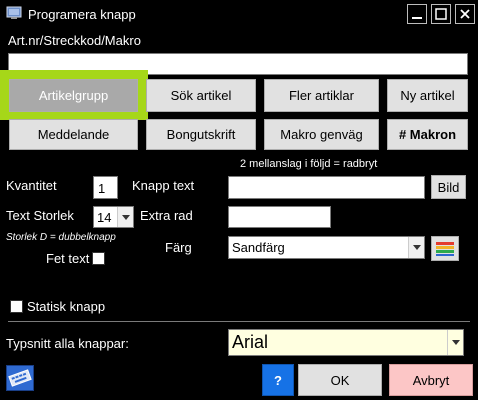 Image resolution: width=478 pixels, height=400 pixels. I want to click on bold-checkbox, so click(98, 258).